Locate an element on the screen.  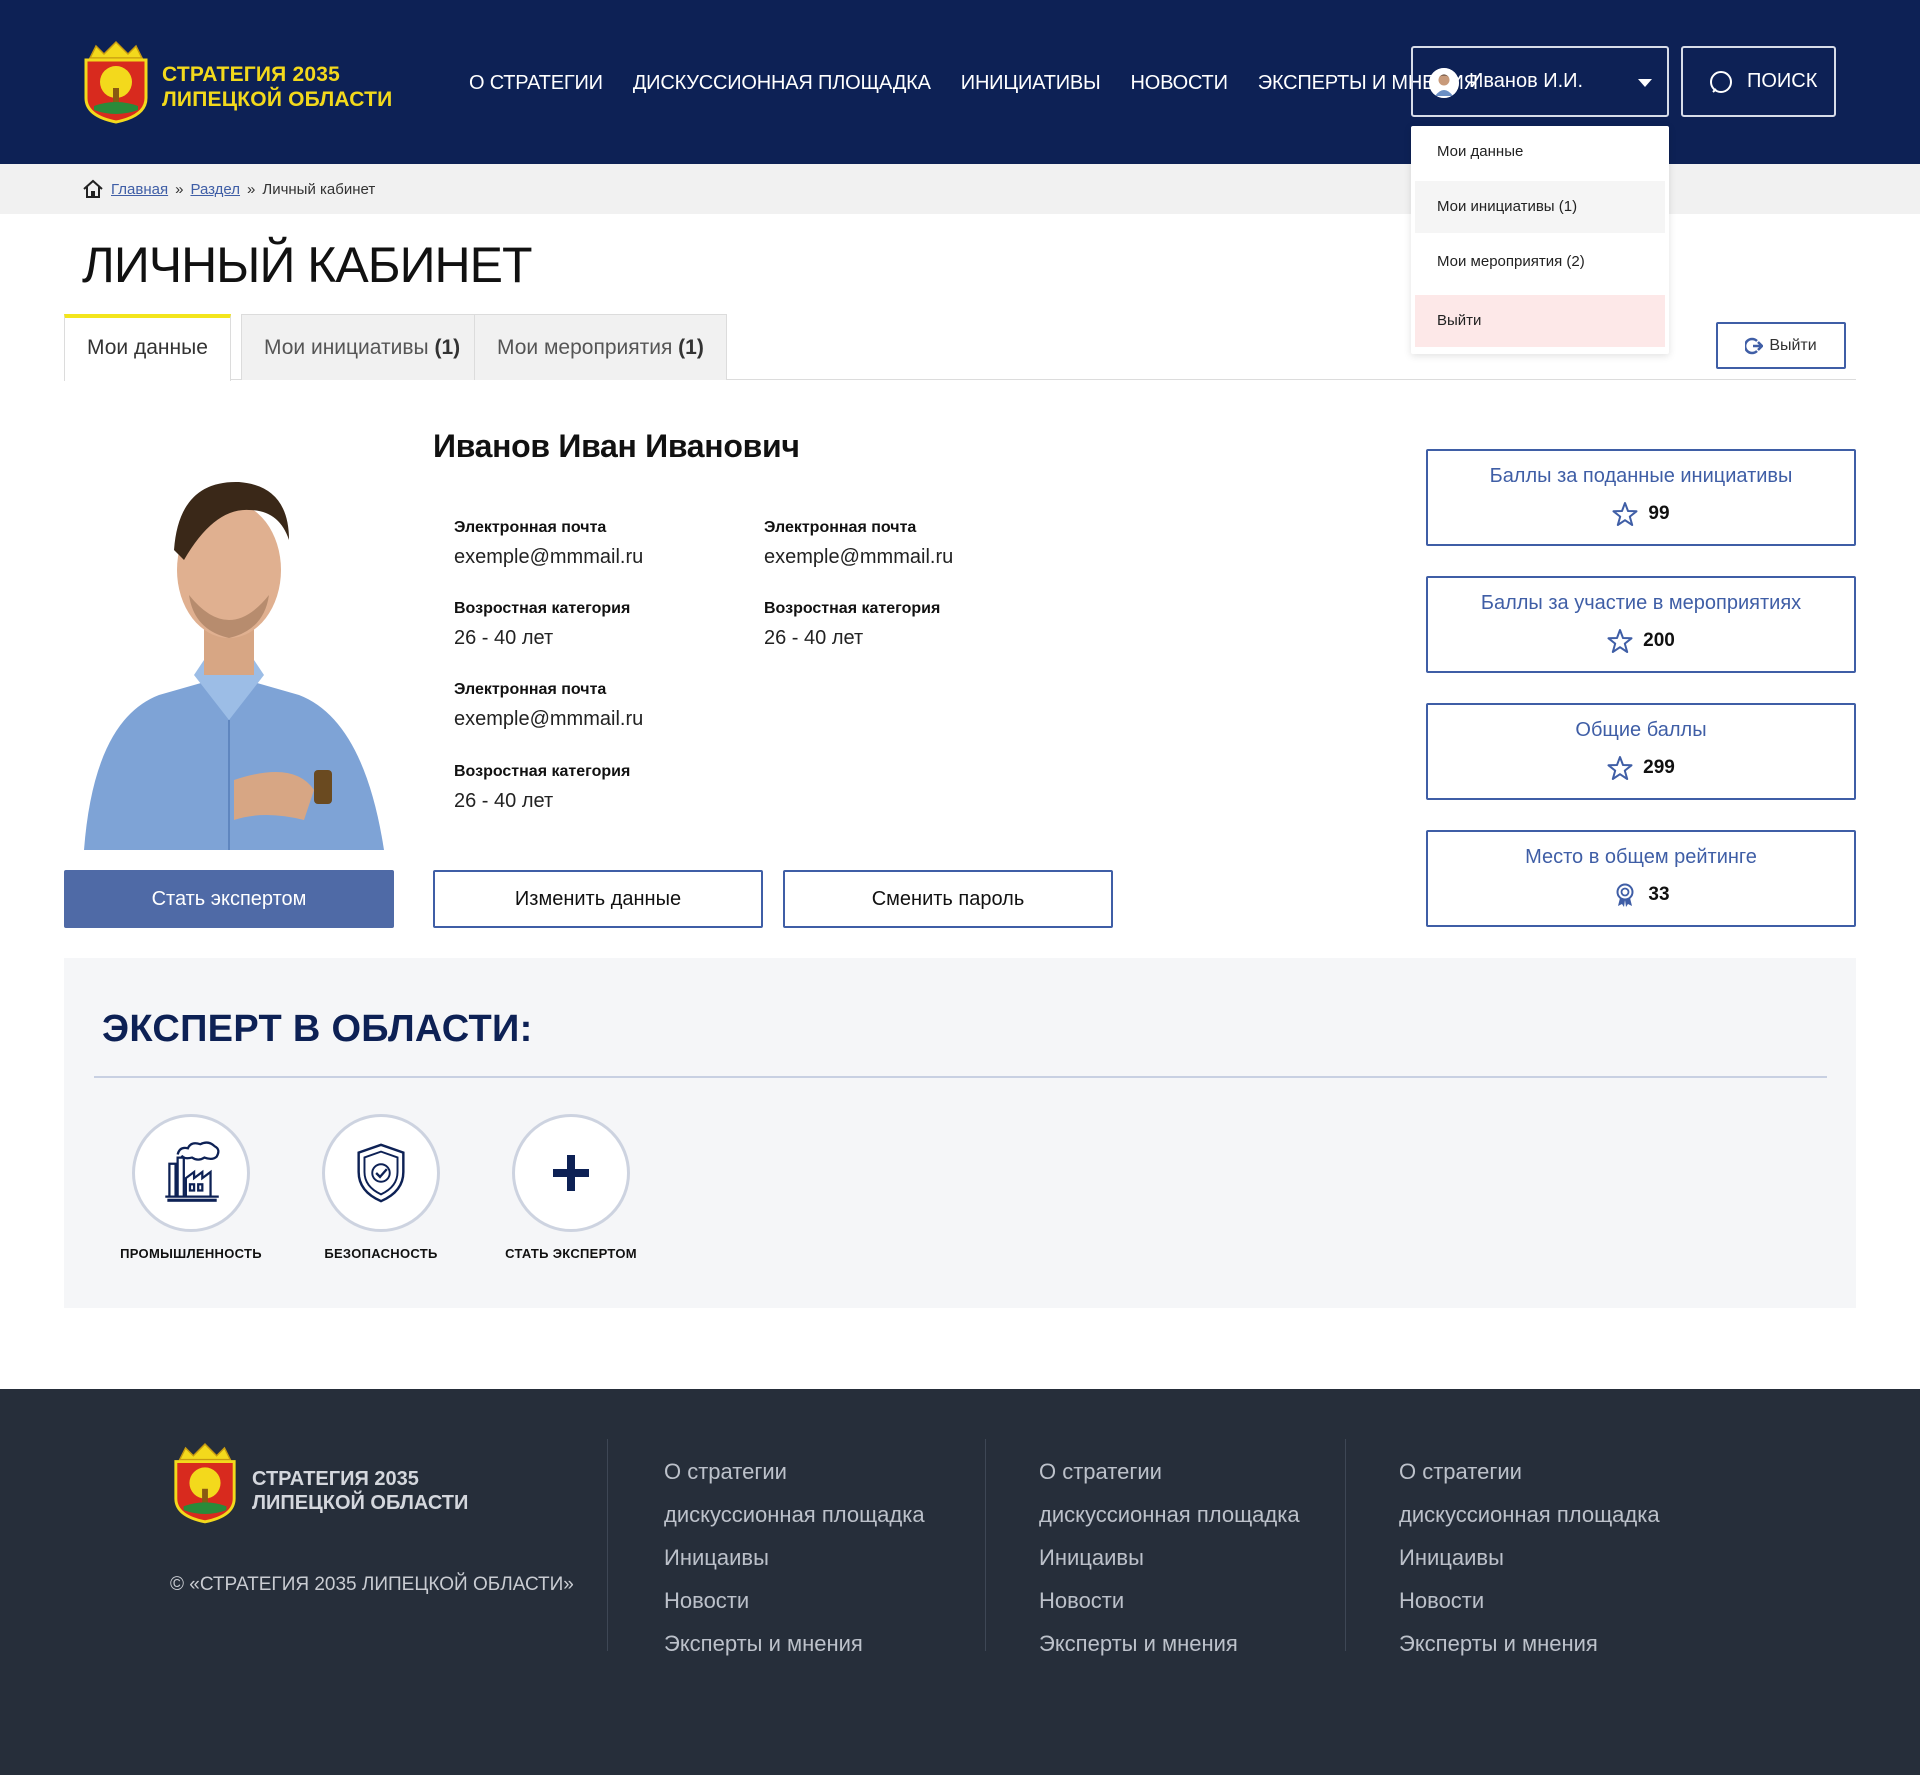
home-icon is located at coordinates (93, 189).